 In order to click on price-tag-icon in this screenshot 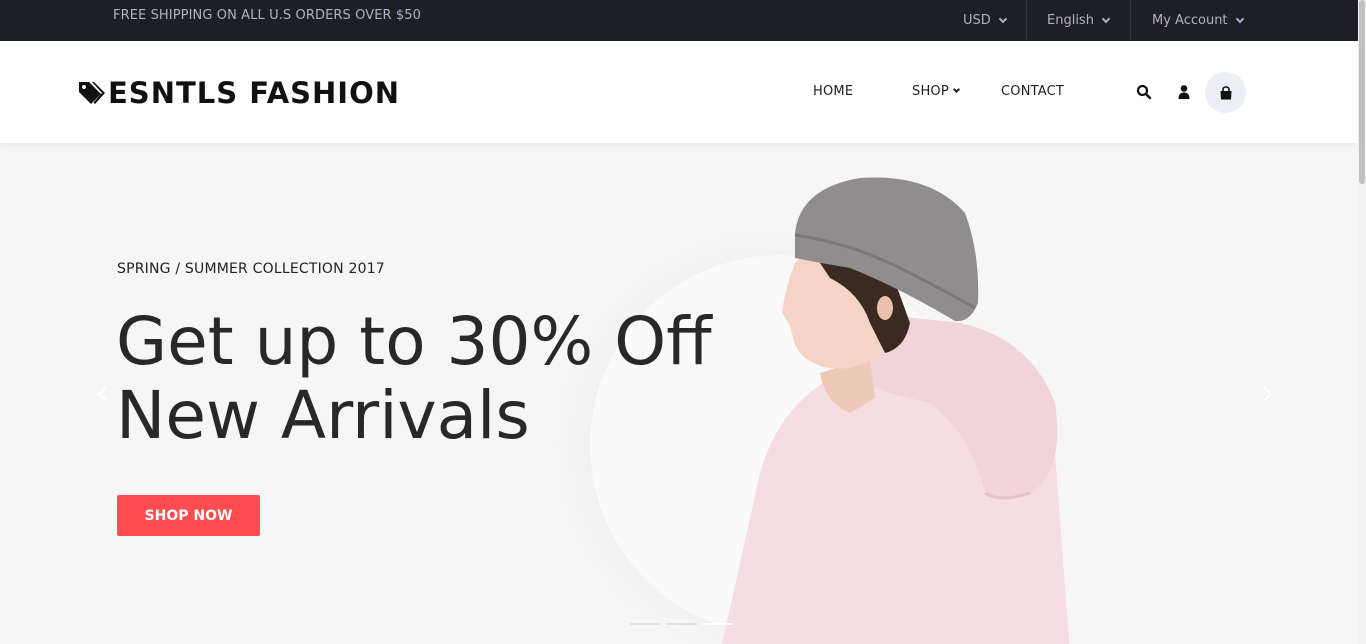, I will do `click(92, 93)`.